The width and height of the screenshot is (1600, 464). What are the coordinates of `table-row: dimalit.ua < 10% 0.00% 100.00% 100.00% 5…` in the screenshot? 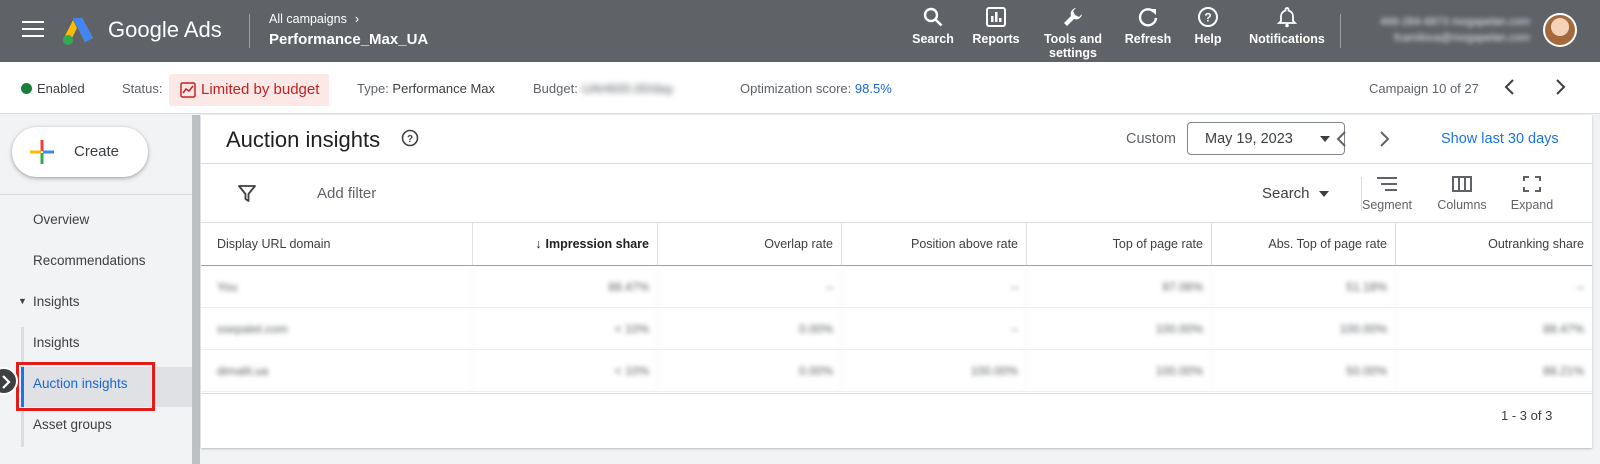 It's located at (896, 371).